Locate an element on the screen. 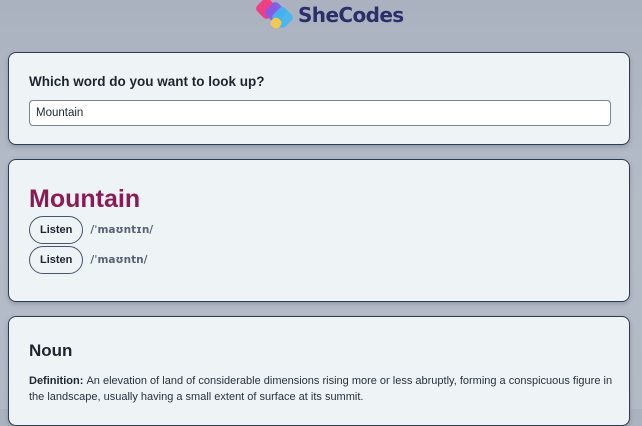  shecodes-logo: SheCodes is located at coordinates (329, 16).